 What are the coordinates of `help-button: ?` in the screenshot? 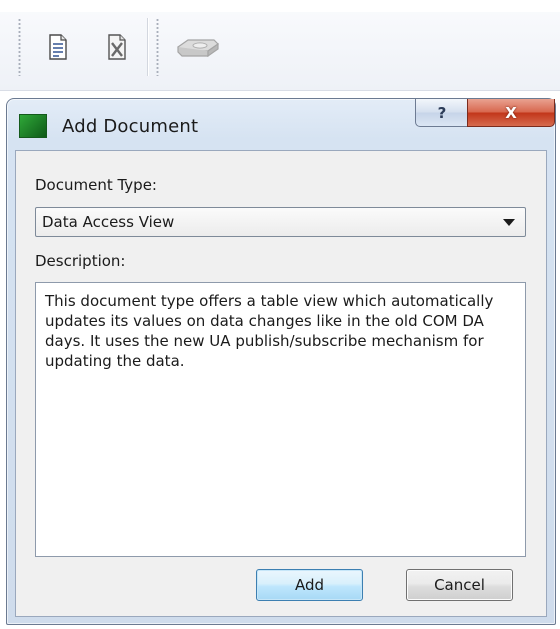 It's located at (442, 113).